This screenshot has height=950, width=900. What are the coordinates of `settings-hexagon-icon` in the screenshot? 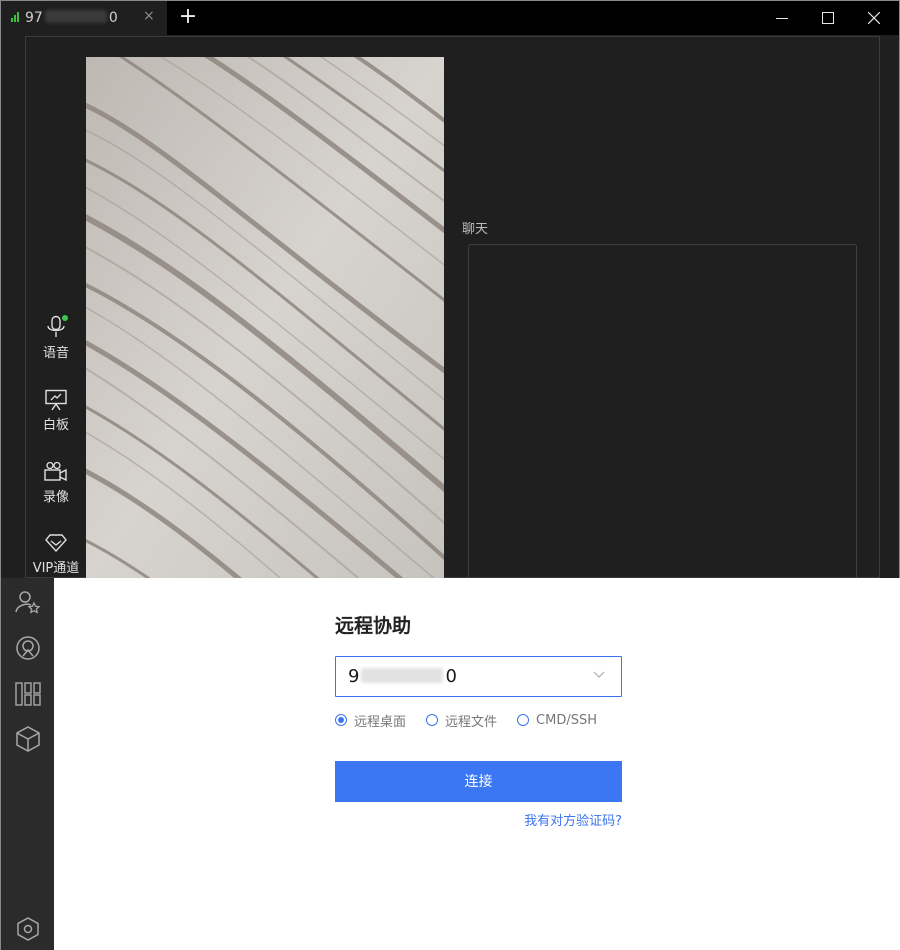 It's located at (28, 929).